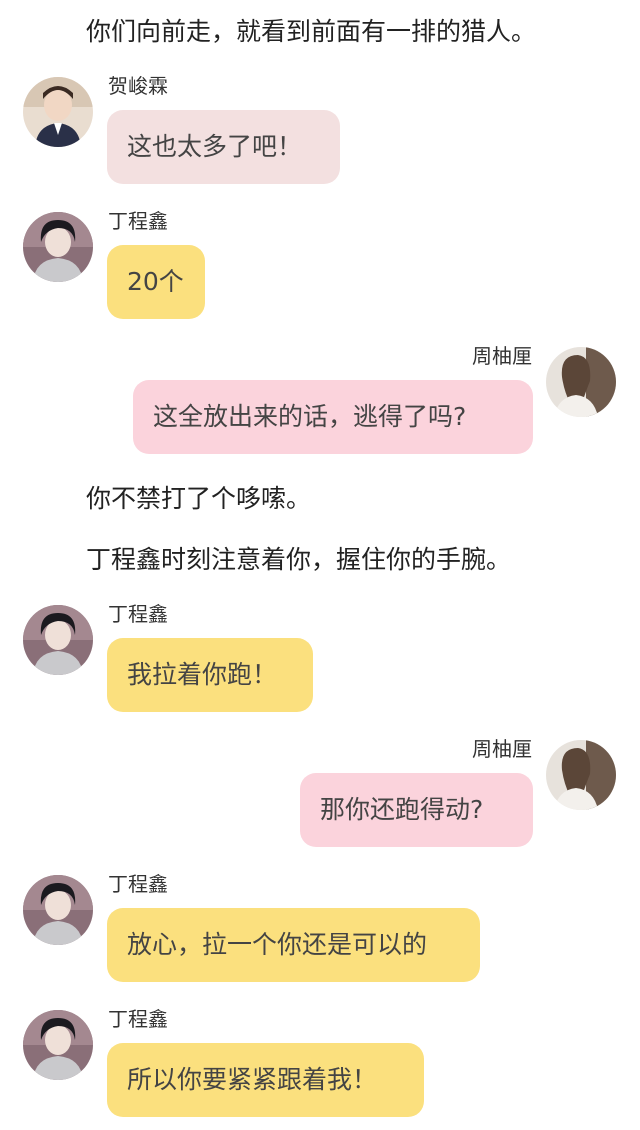 The image size is (640, 1130). I want to click on avatar-portrait-suit-icon, so click(58, 112).